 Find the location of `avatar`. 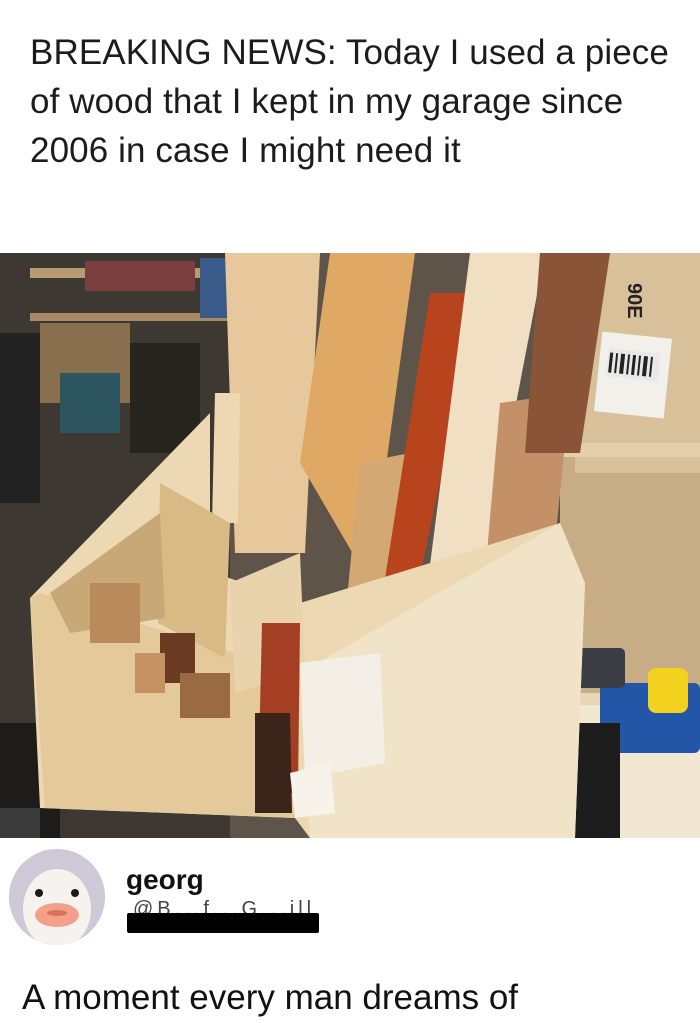

avatar is located at coordinates (57, 897).